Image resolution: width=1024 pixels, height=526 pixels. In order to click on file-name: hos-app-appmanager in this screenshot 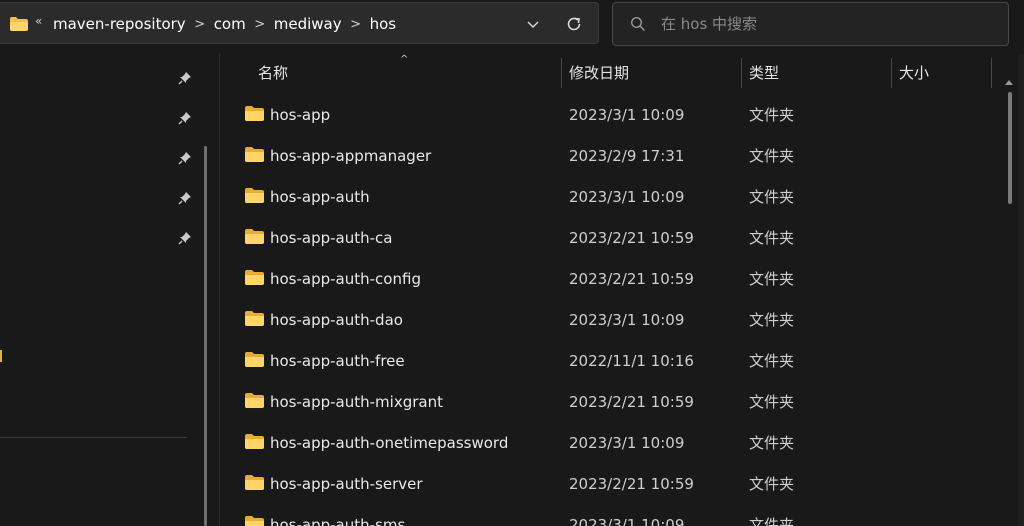, I will do `click(351, 156)`.